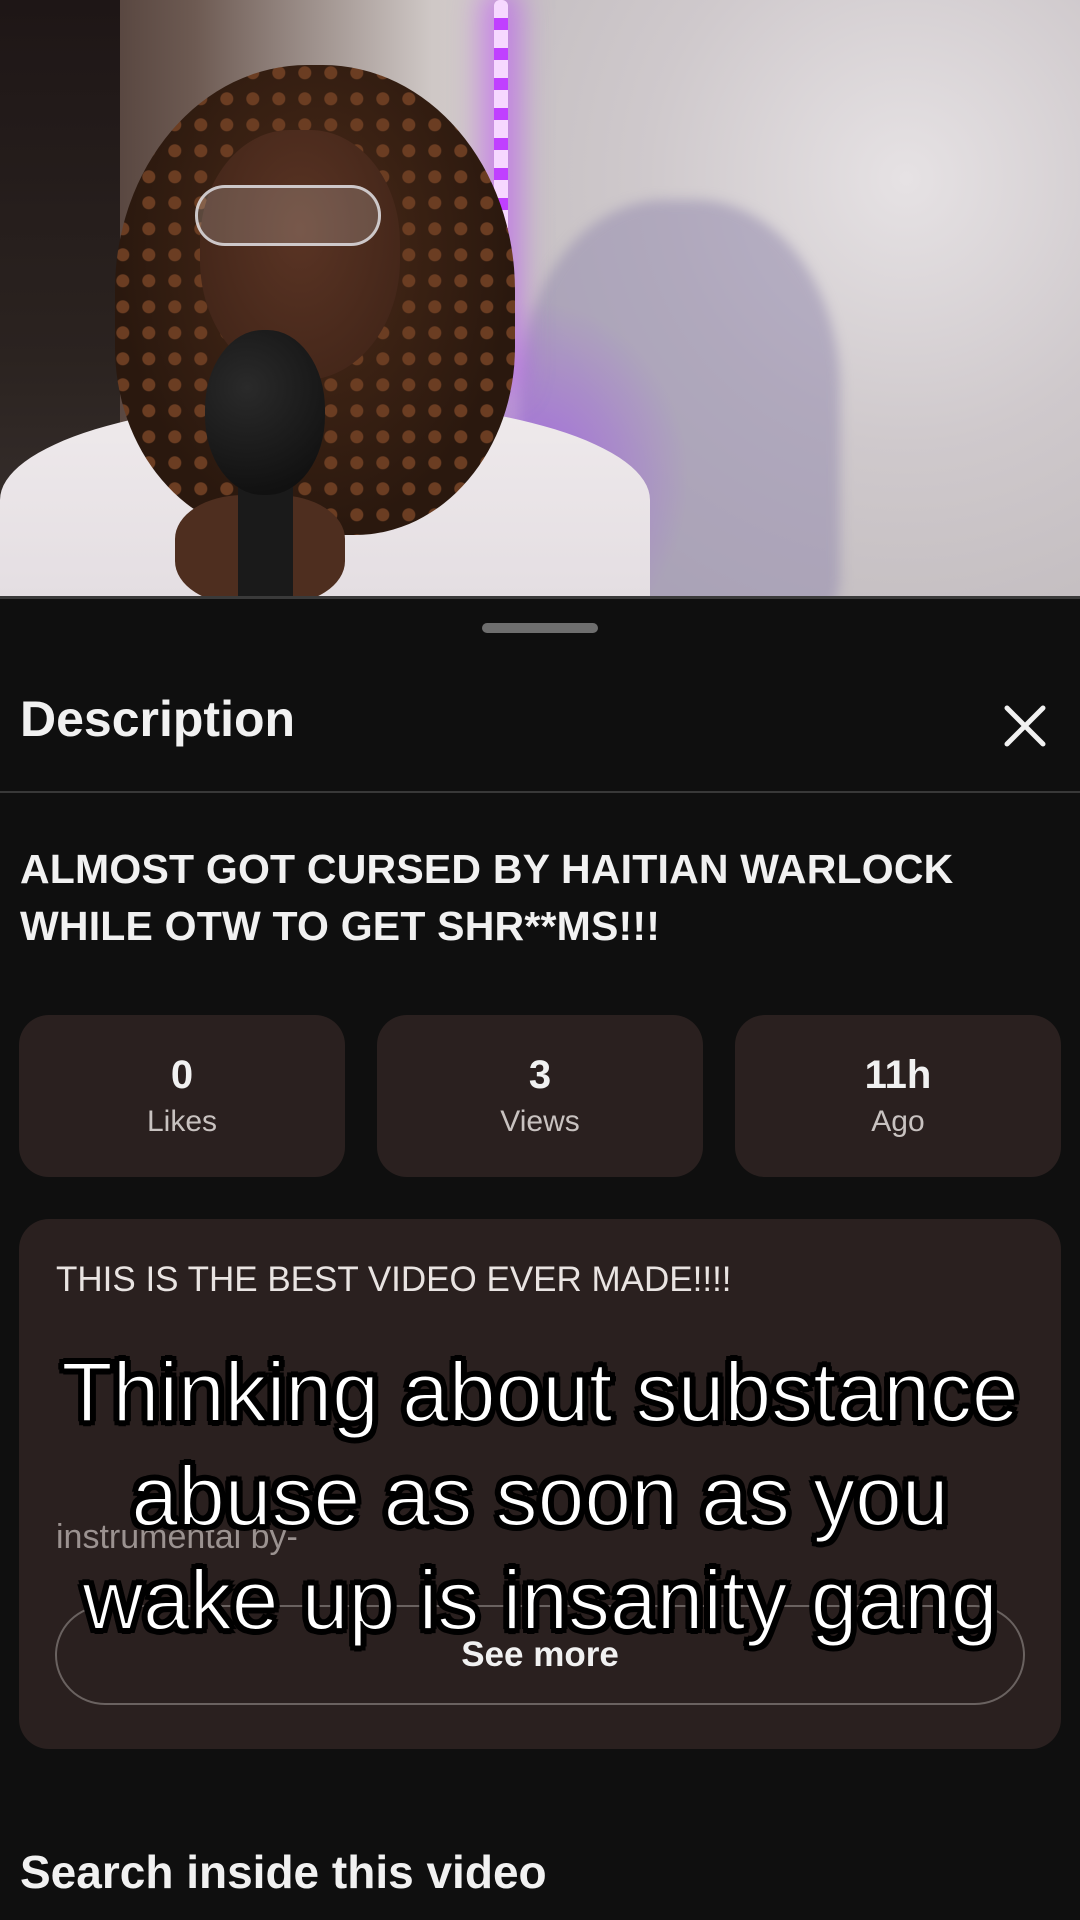  I want to click on stat-value: 11h, so click(898, 1075).